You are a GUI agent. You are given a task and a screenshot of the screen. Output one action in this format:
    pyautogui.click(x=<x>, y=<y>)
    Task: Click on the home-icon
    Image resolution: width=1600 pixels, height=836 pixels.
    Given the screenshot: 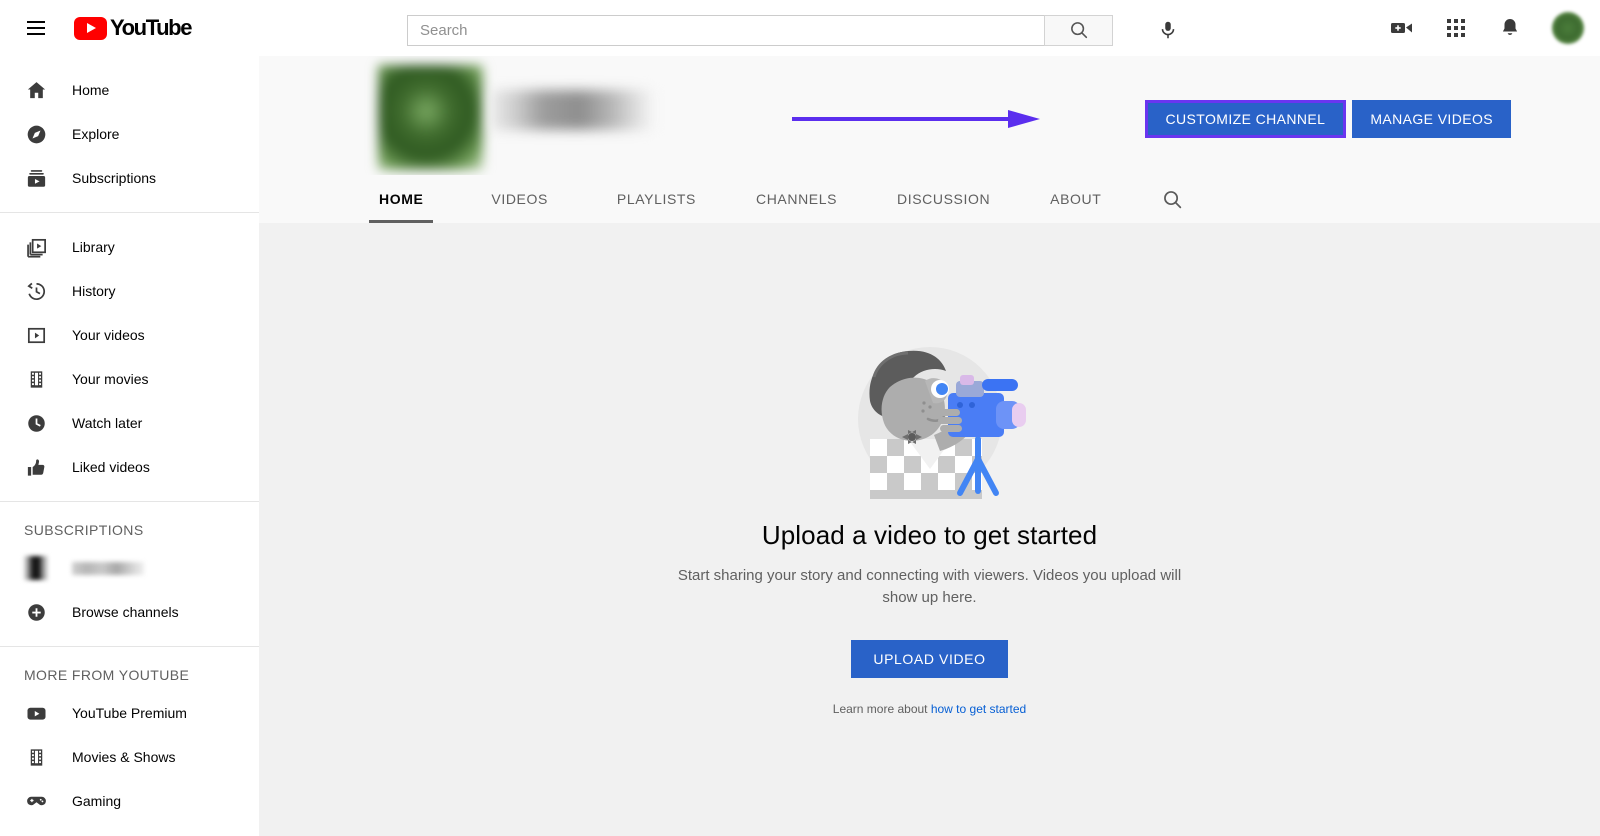 What is the action you would take?
    pyautogui.click(x=36, y=90)
    